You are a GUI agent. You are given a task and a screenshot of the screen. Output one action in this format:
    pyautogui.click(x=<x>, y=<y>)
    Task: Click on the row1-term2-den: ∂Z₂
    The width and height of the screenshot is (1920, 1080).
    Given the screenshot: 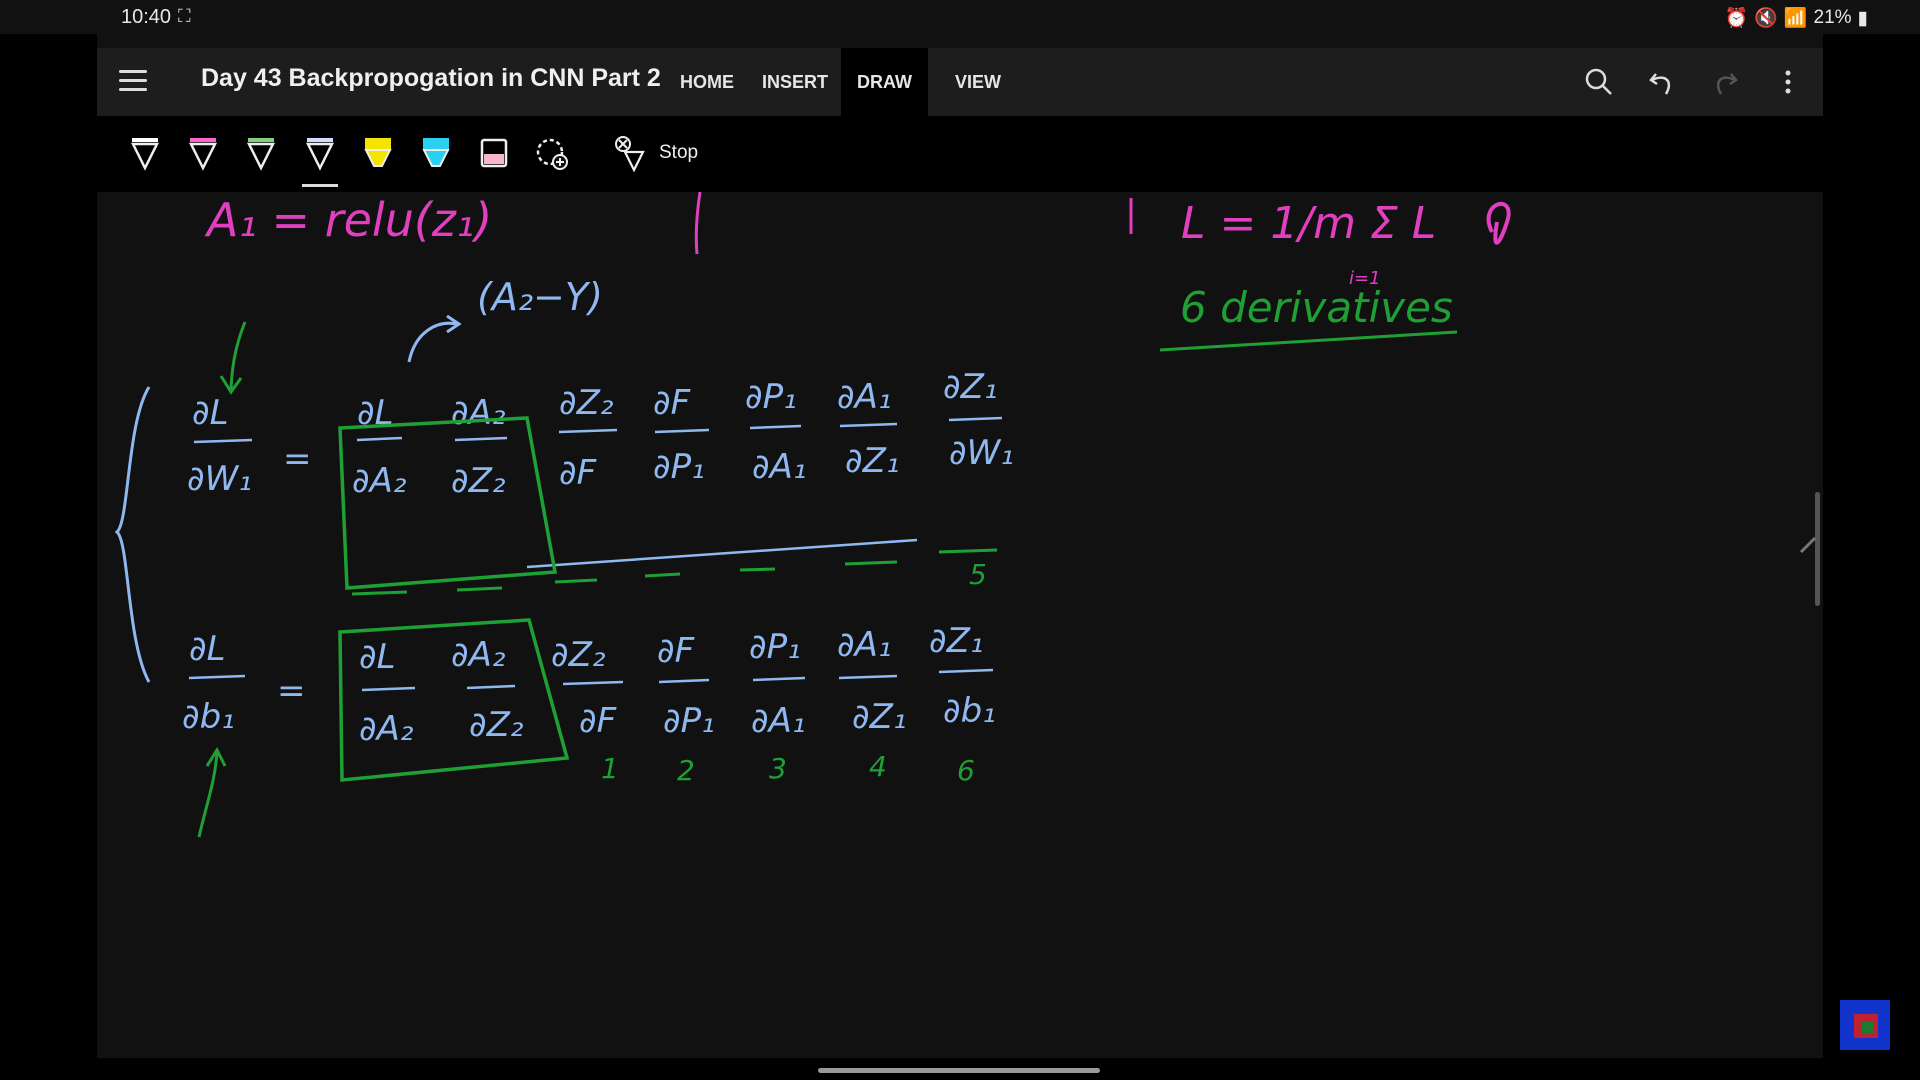 What is the action you would take?
    pyautogui.click(x=478, y=481)
    